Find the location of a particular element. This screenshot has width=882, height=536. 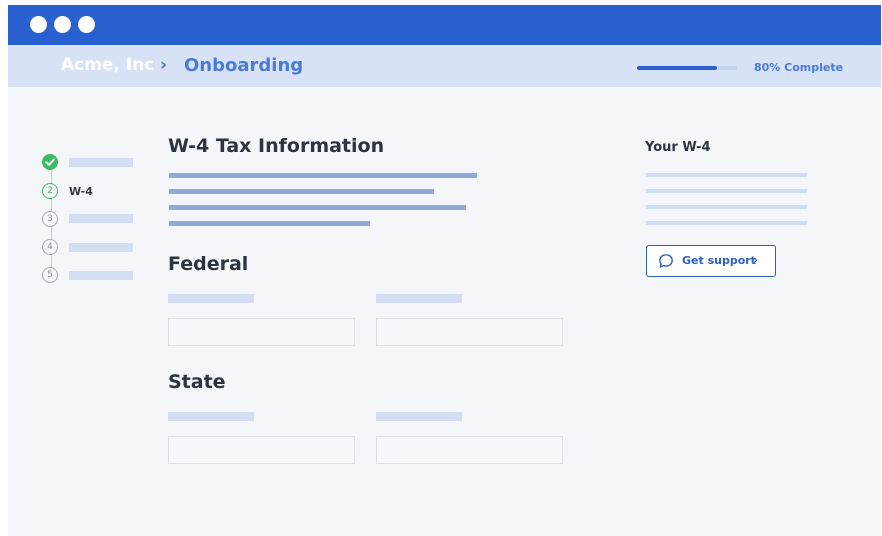

state-field-1-input is located at coordinates (261, 450).